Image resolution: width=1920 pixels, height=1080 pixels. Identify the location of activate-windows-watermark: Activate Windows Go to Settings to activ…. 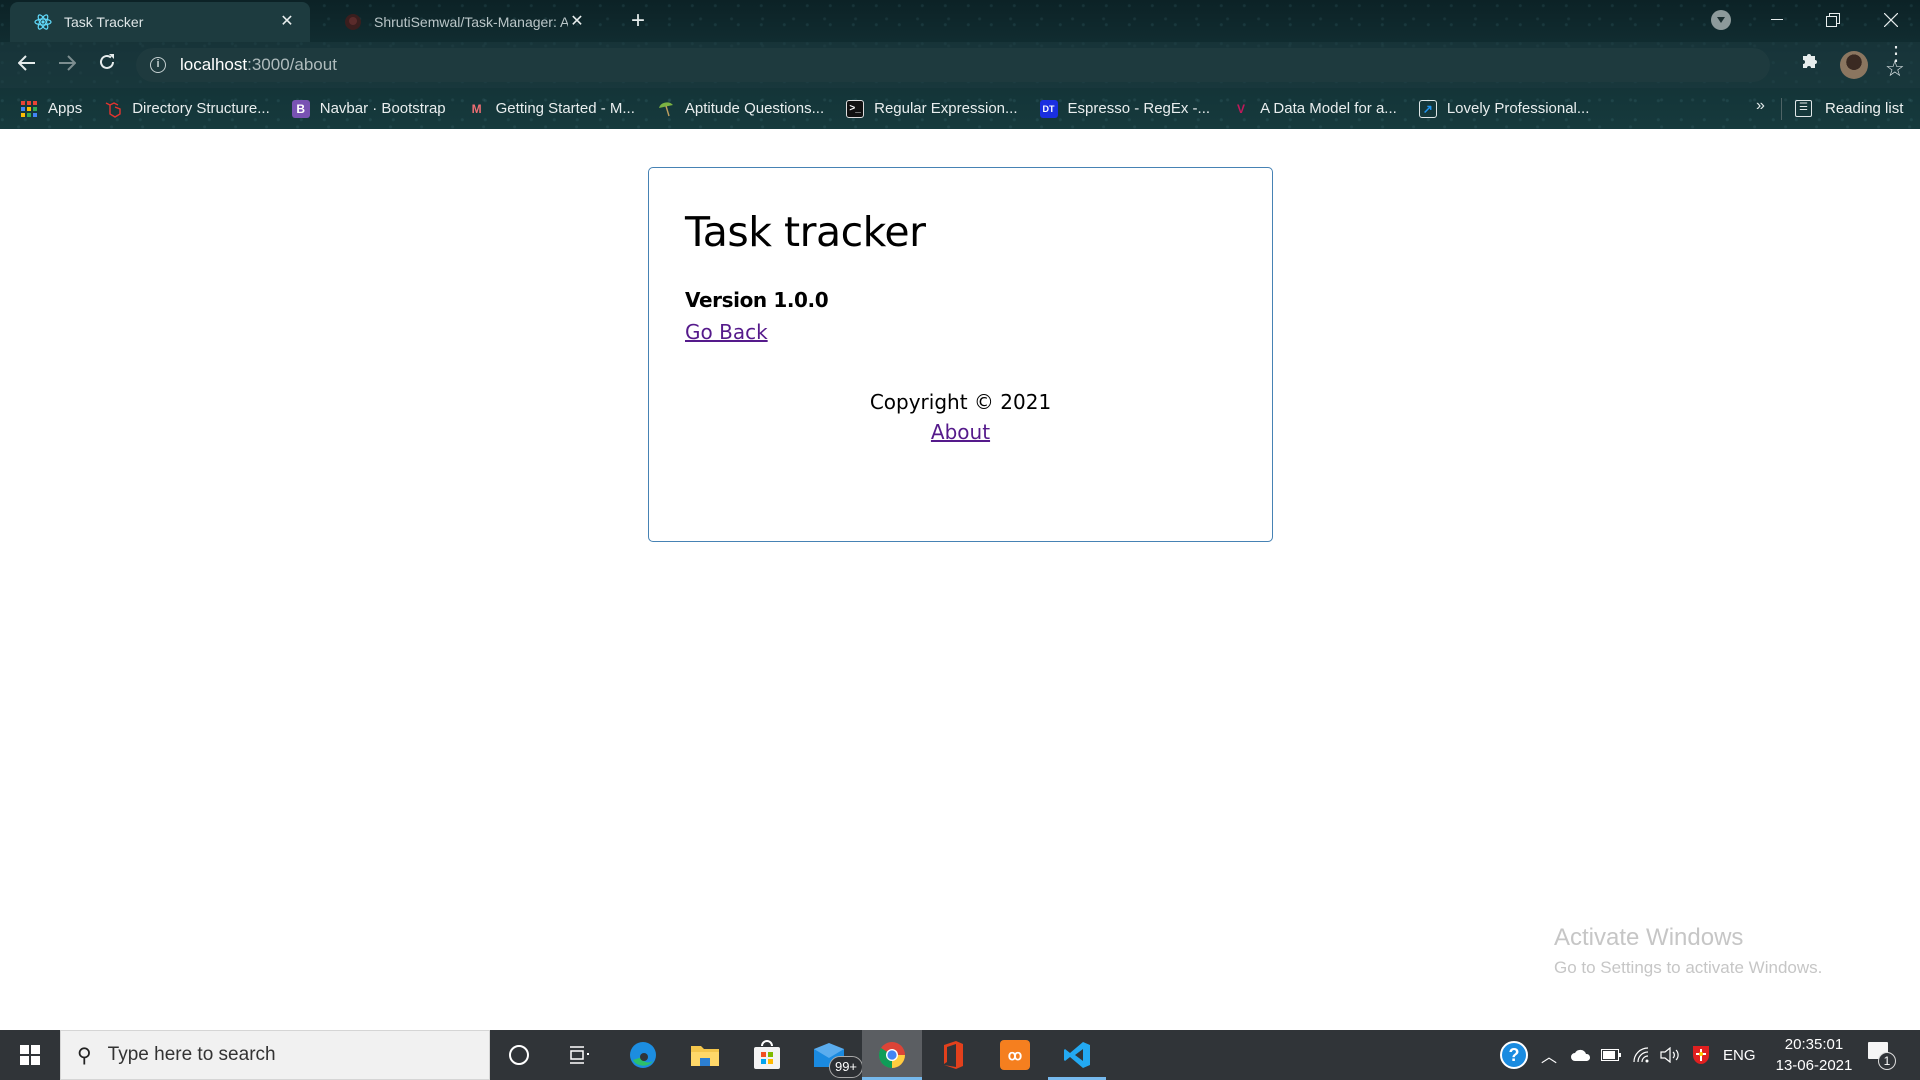
(1688, 951).